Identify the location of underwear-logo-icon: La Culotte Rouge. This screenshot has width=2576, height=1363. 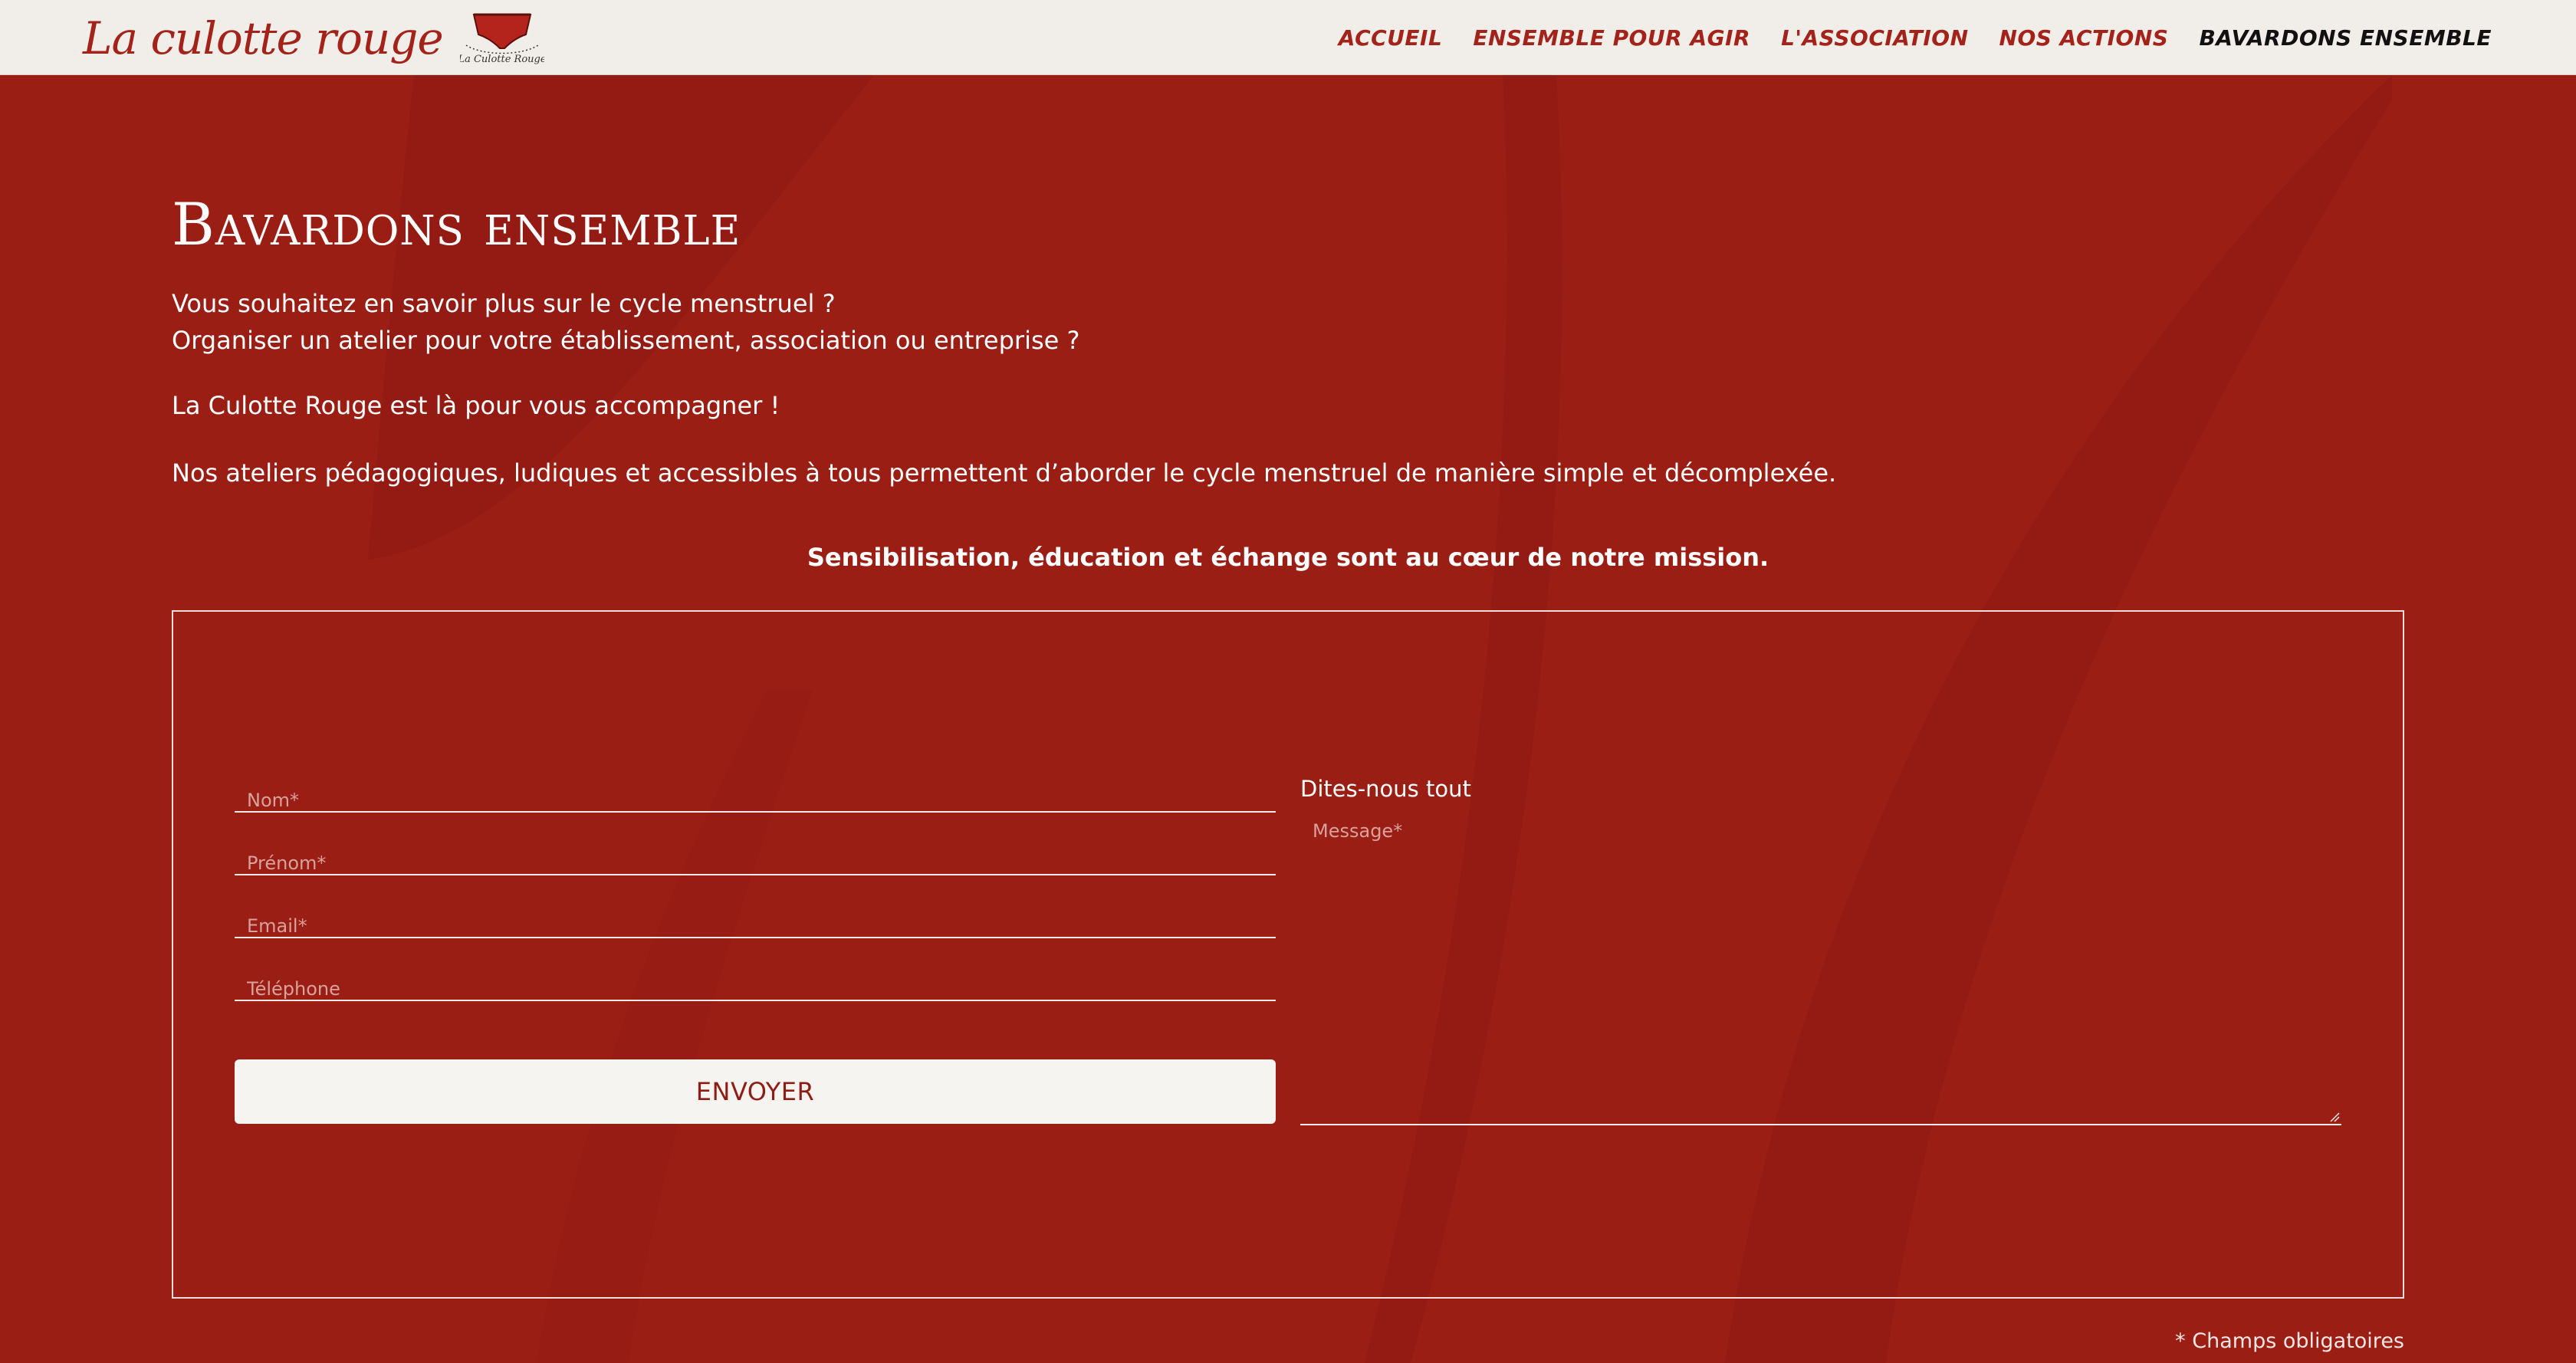
(502, 39).